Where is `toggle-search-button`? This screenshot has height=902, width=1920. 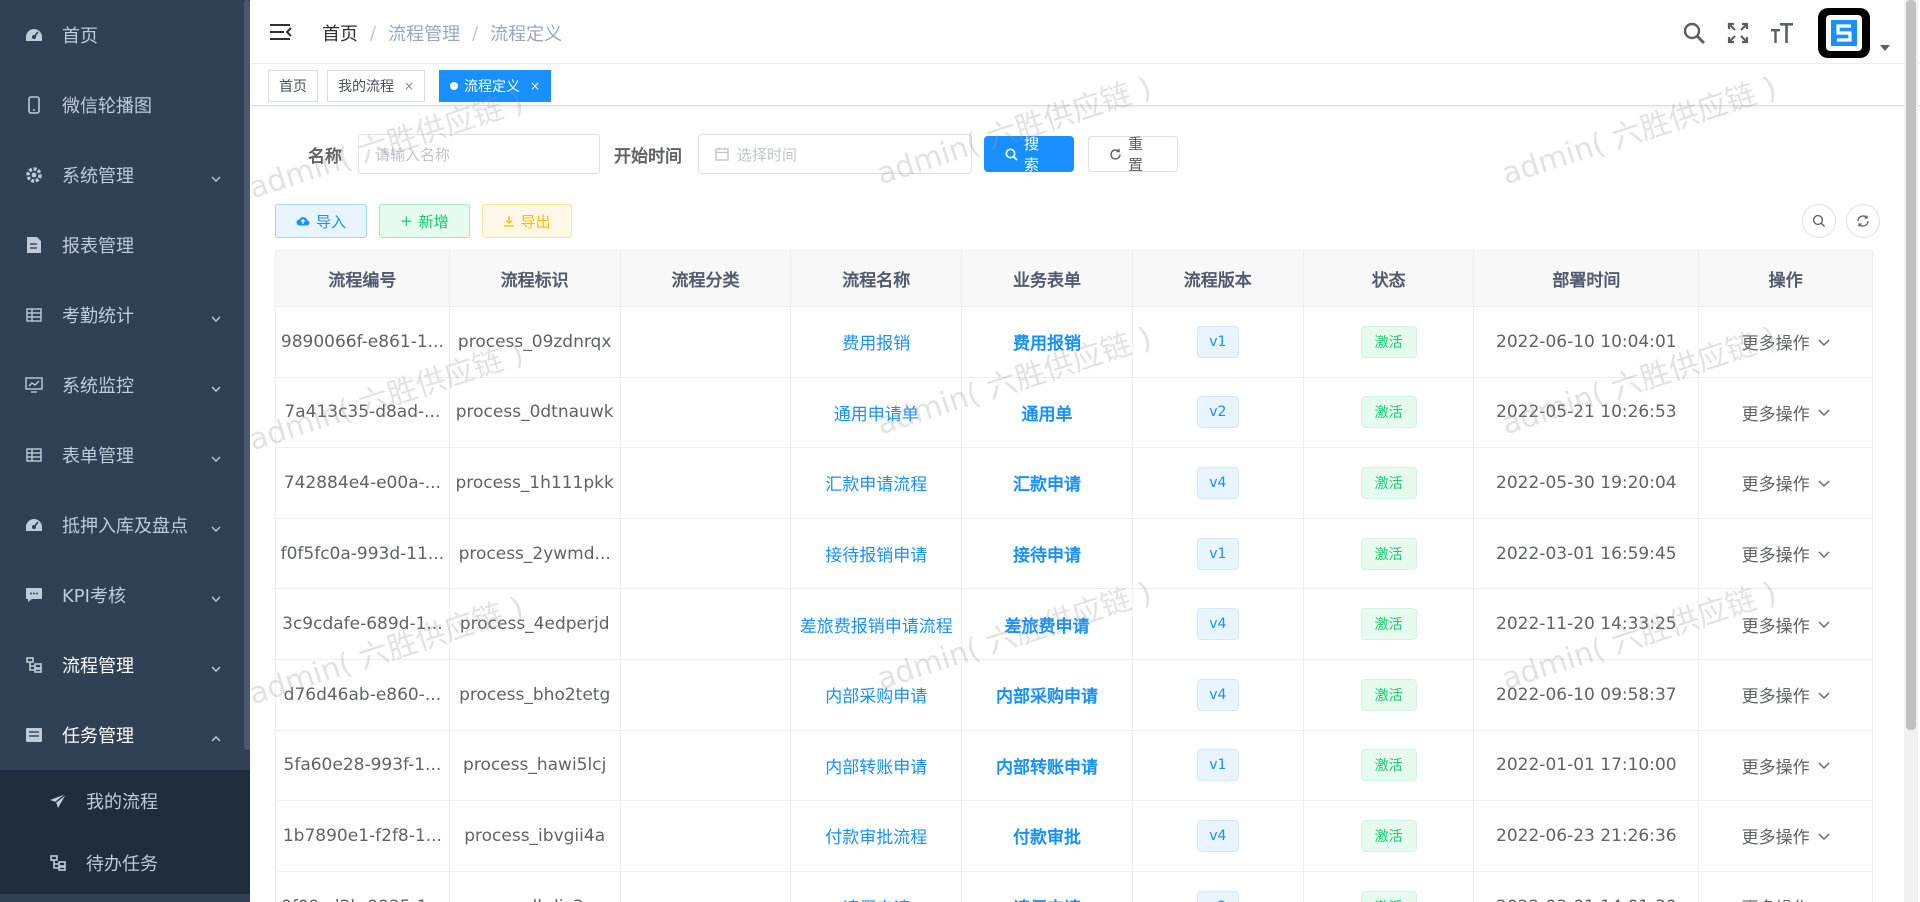
toggle-search-button is located at coordinates (1819, 221).